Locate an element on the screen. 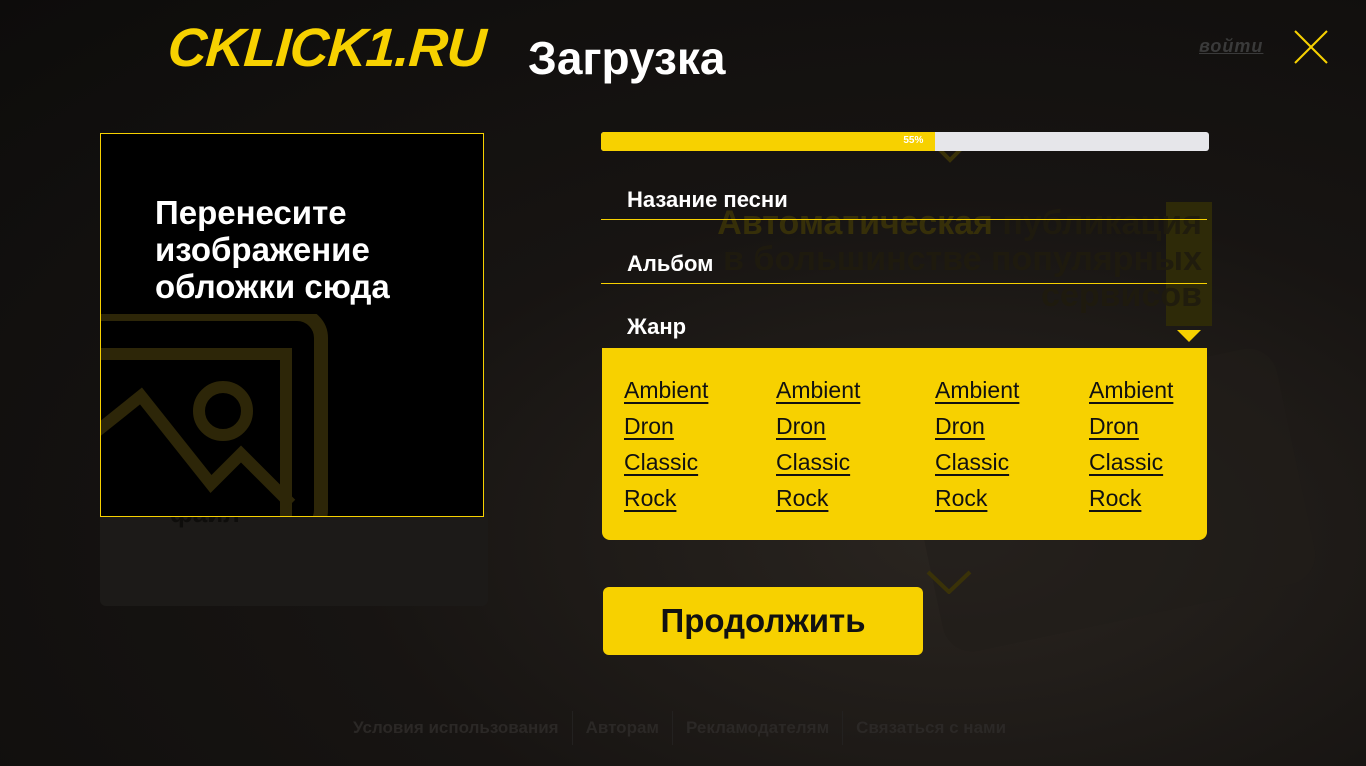  page-title: Загрузка is located at coordinates (627, 58).